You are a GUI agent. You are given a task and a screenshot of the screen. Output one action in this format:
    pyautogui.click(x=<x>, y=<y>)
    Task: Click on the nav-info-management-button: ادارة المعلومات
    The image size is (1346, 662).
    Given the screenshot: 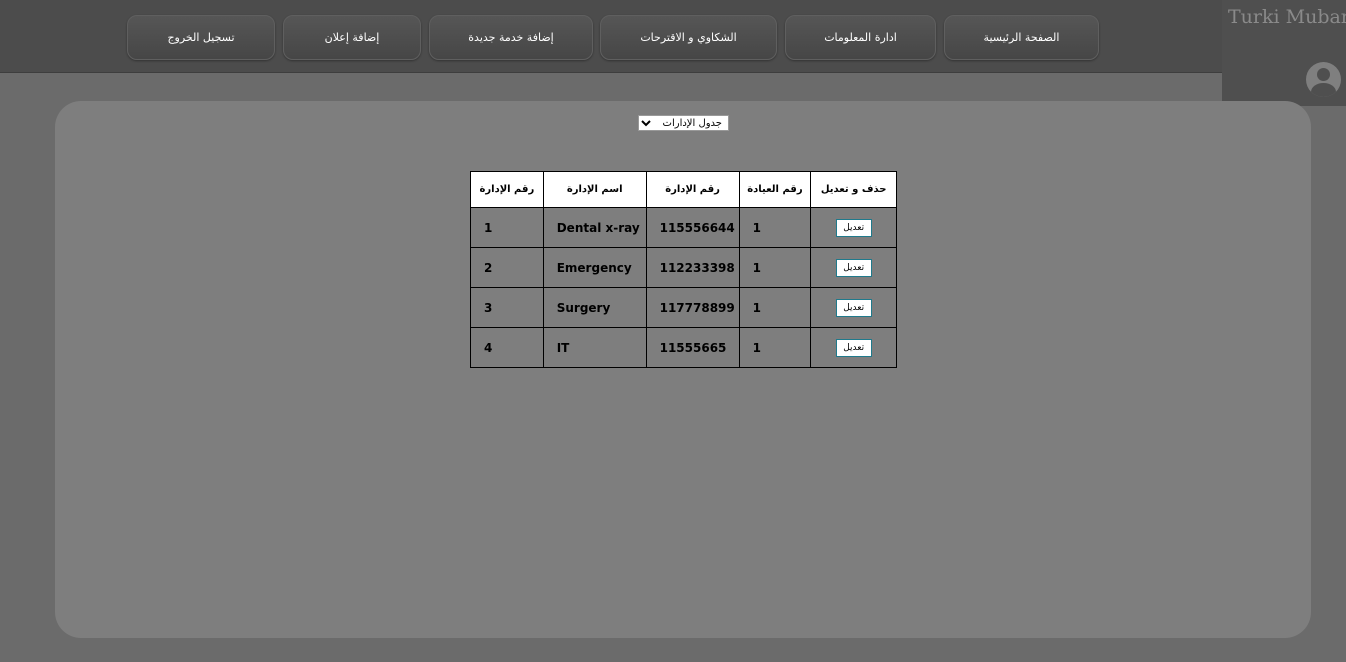 What is the action you would take?
    pyautogui.click(x=860, y=37)
    